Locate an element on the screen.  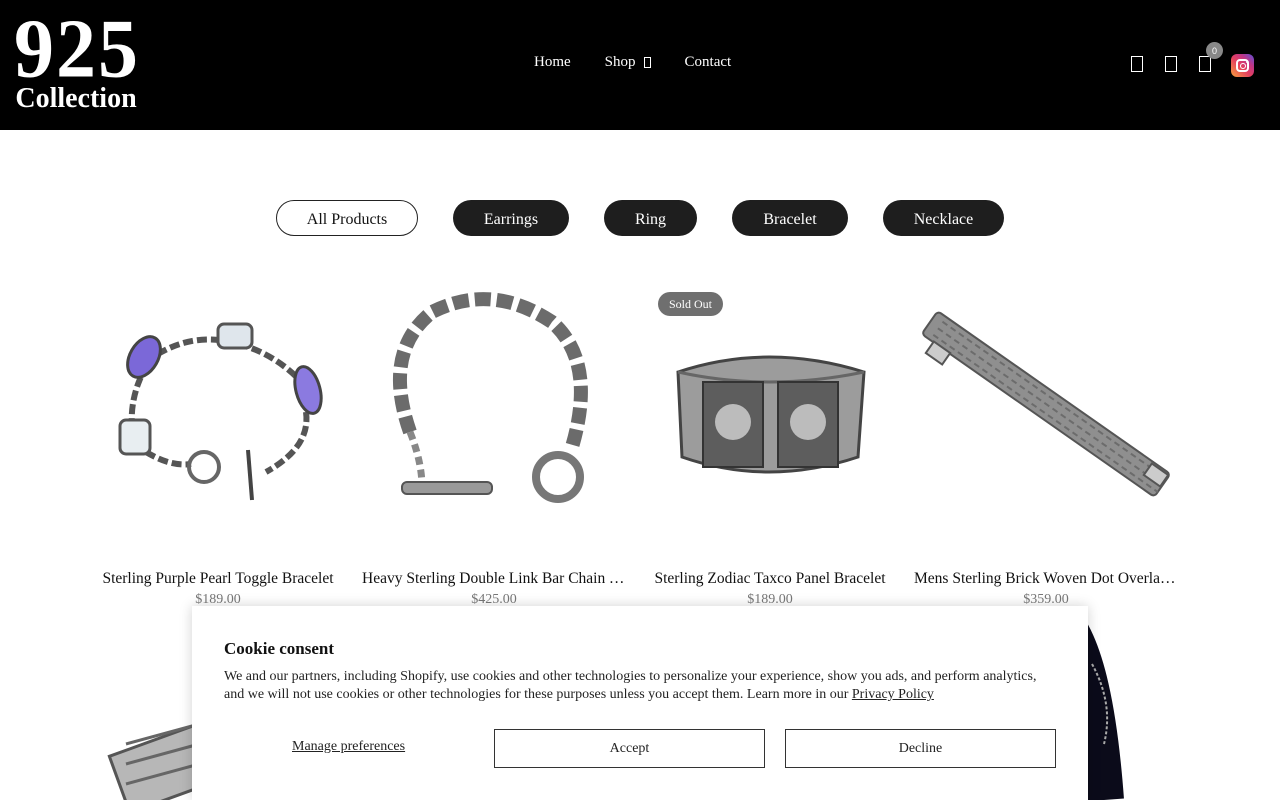
filter-necklace: Necklace is located at coordinates (943, 218).